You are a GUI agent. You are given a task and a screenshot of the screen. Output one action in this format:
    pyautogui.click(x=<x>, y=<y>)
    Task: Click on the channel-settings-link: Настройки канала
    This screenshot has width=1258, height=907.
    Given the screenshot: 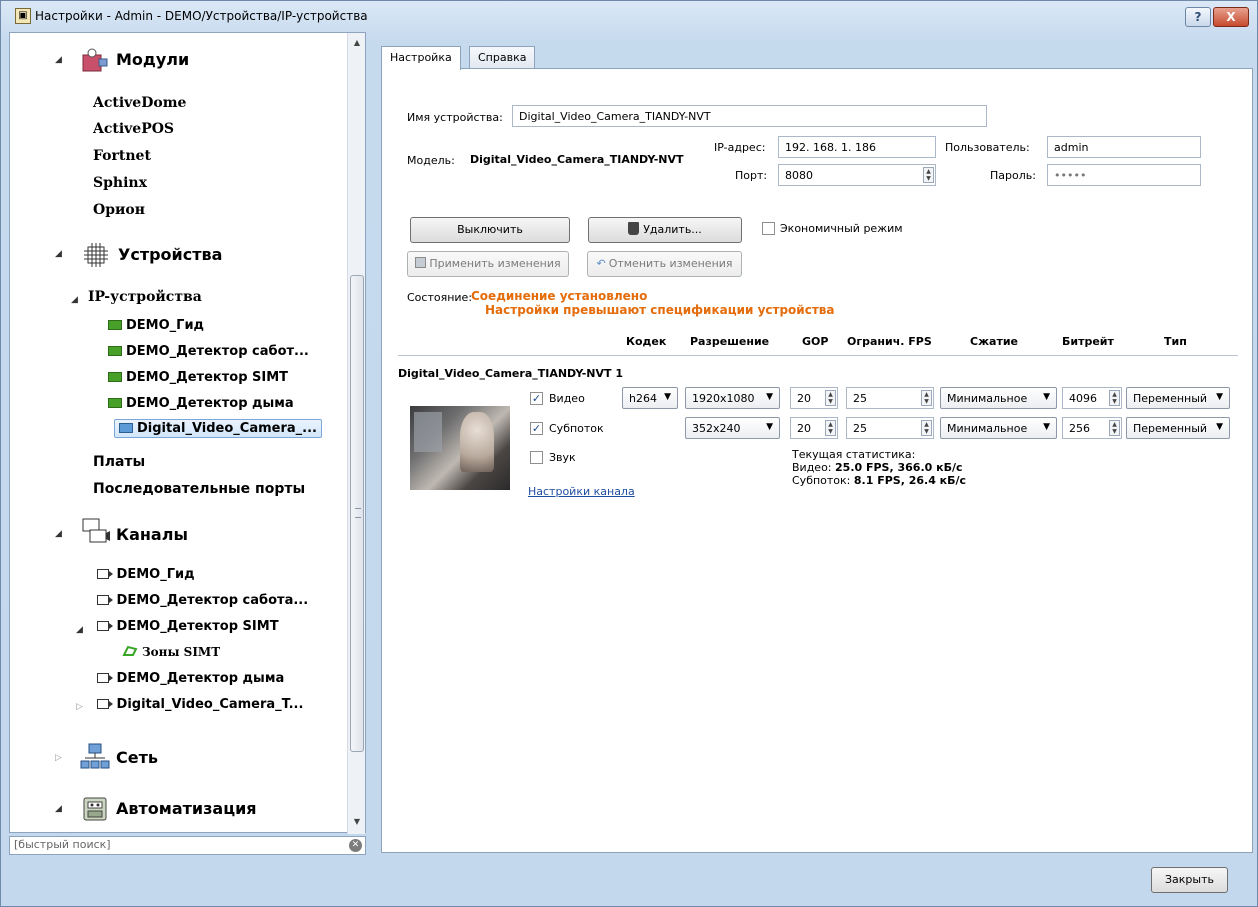 What is the action you would take?
    pyautogui.click(x=581, y=491)
    